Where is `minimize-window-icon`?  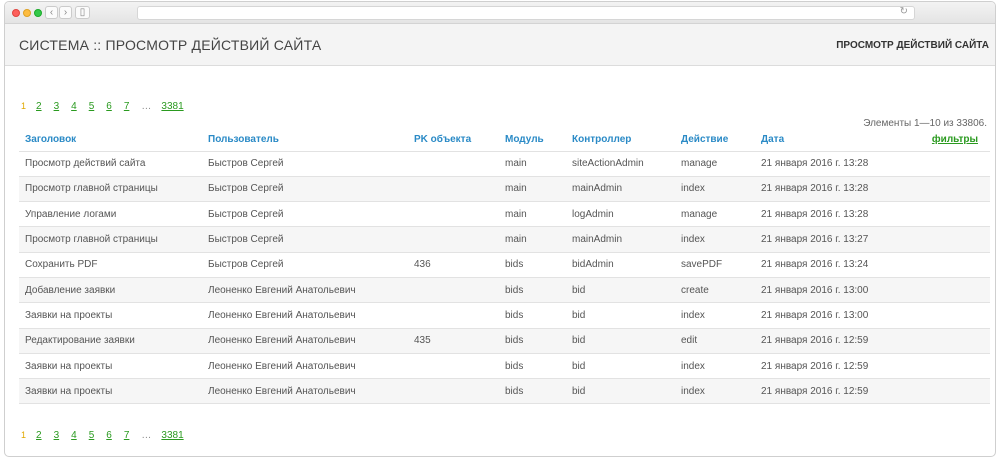
minimize-window-icon is located at coordinates (27, 13).